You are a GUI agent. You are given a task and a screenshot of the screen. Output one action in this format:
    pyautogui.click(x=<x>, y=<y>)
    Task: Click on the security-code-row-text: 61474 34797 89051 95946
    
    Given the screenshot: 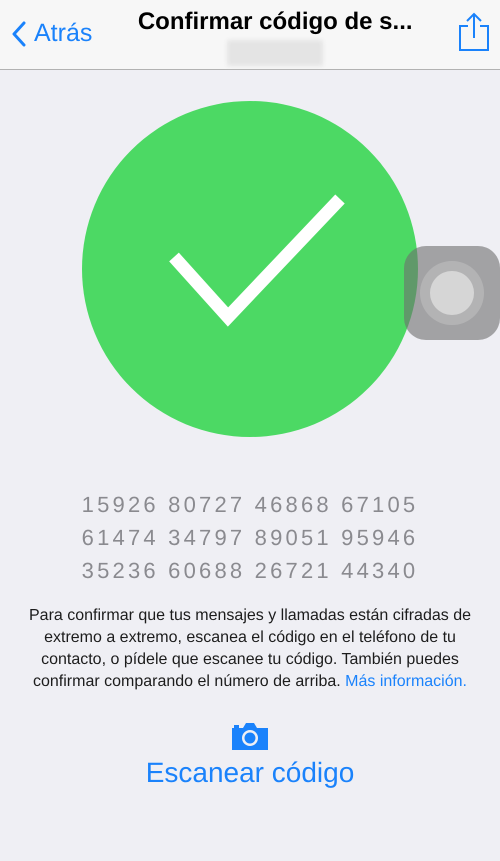 What is the action you would take?
    pyautogui.click(x=250, y=538)
    